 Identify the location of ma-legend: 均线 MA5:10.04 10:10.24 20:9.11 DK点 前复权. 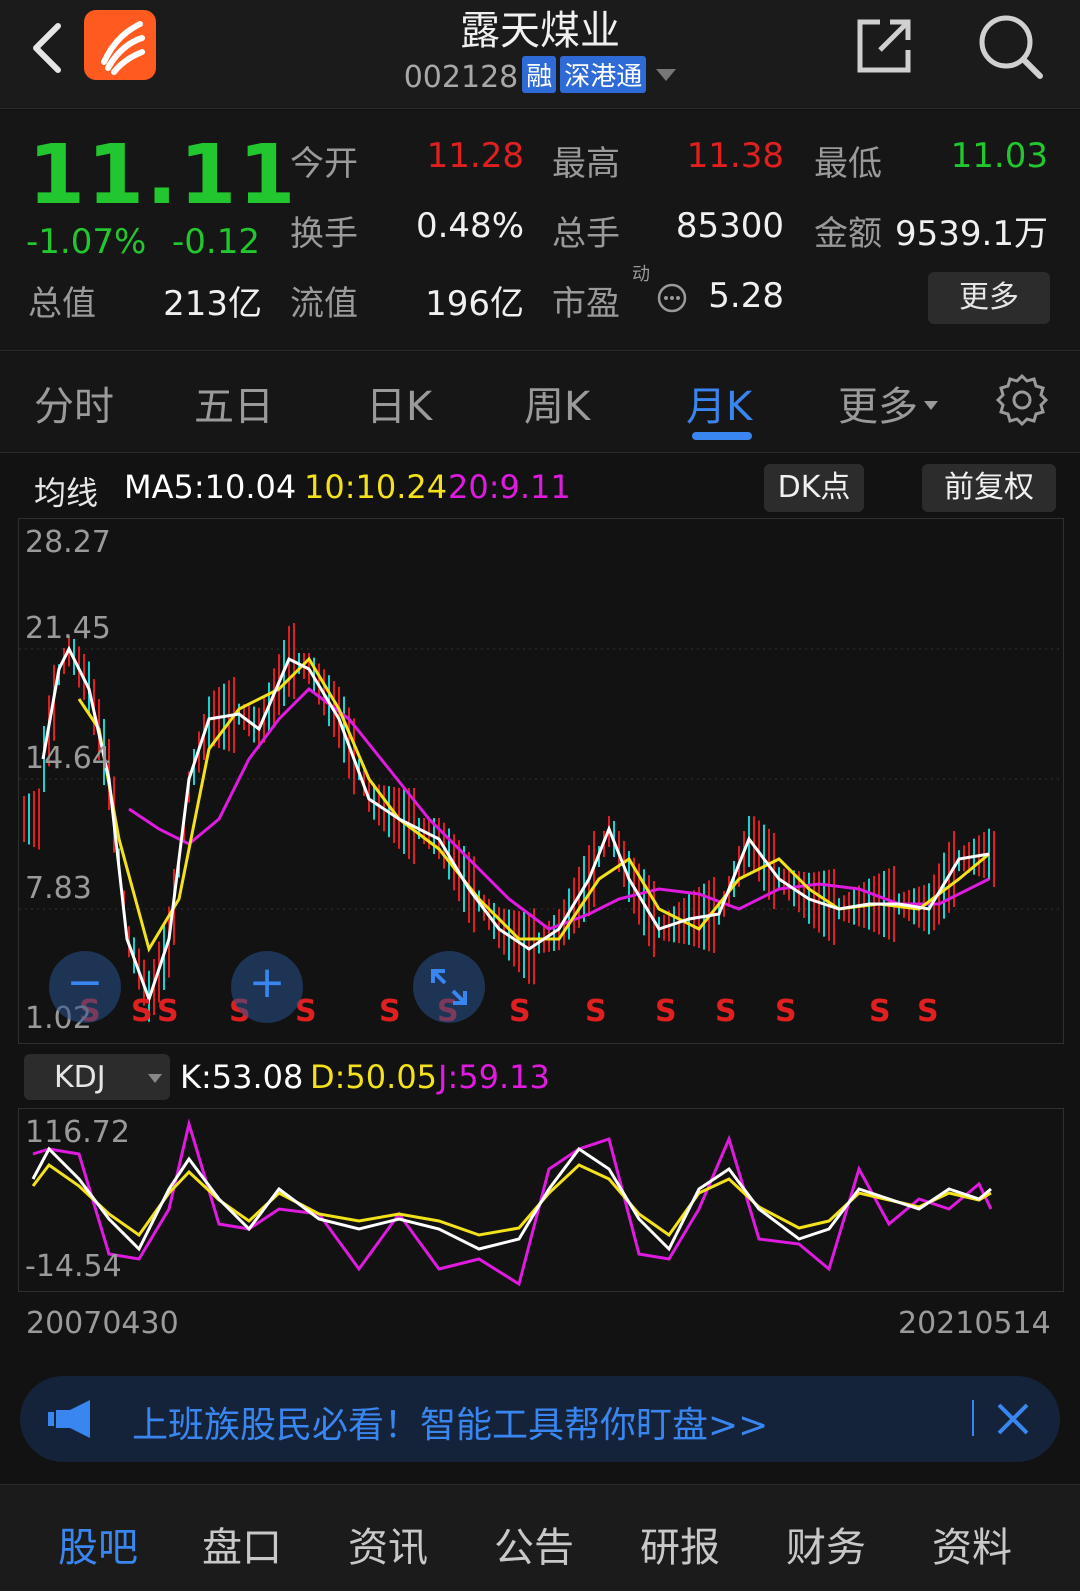
(540, 486).